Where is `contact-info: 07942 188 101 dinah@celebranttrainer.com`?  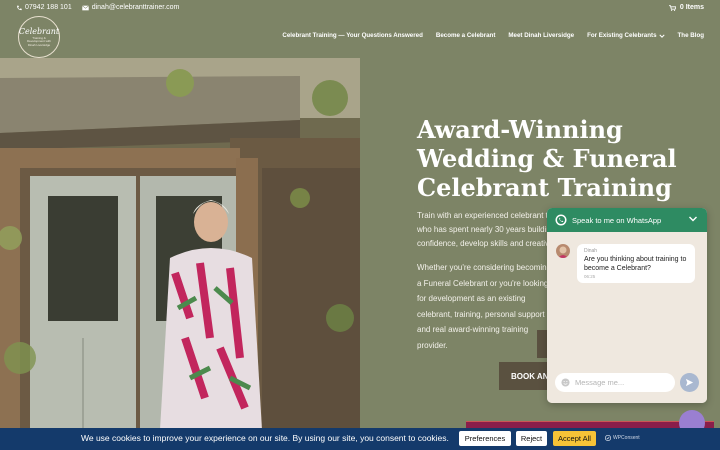 contact-info: 07942 188 101 dinah@celebranttrainer.com is located at coordinates (97, 7).